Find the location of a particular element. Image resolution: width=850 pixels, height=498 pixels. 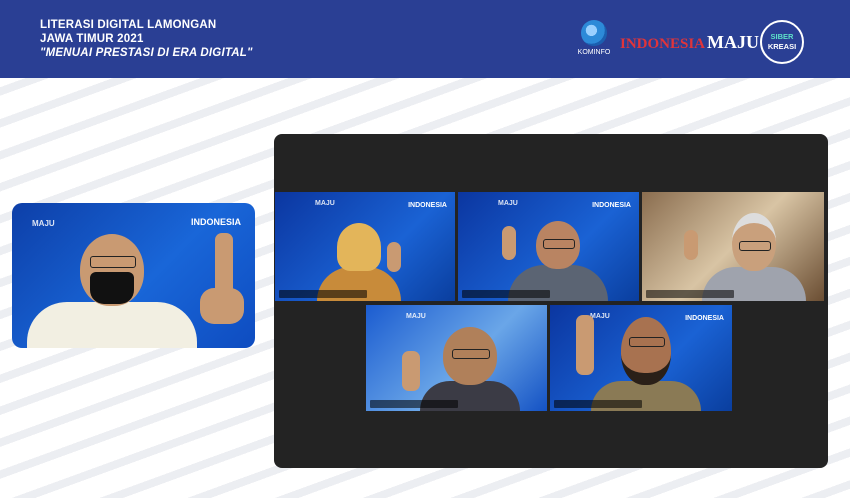

siberkreasi-logo: SIBER KREASI is located at coordinates (782, 42).